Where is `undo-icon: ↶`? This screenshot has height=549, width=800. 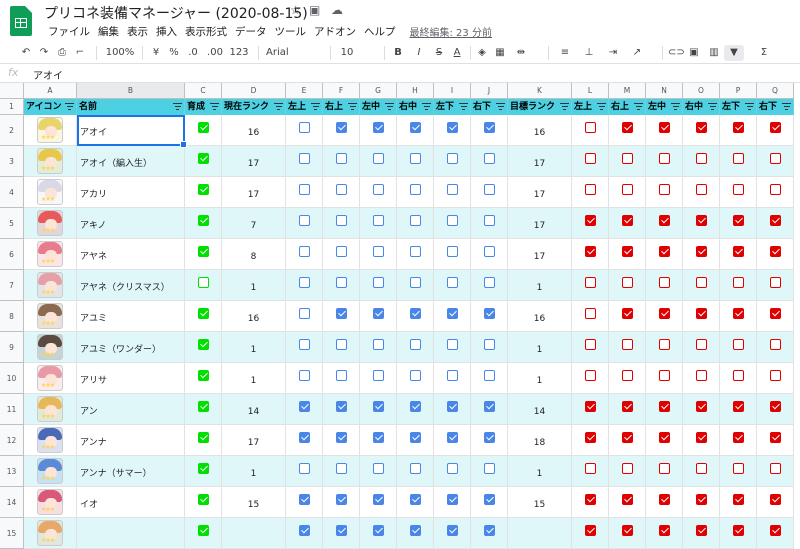
undo-icon: ↶ is located at coordinates (26, 53).